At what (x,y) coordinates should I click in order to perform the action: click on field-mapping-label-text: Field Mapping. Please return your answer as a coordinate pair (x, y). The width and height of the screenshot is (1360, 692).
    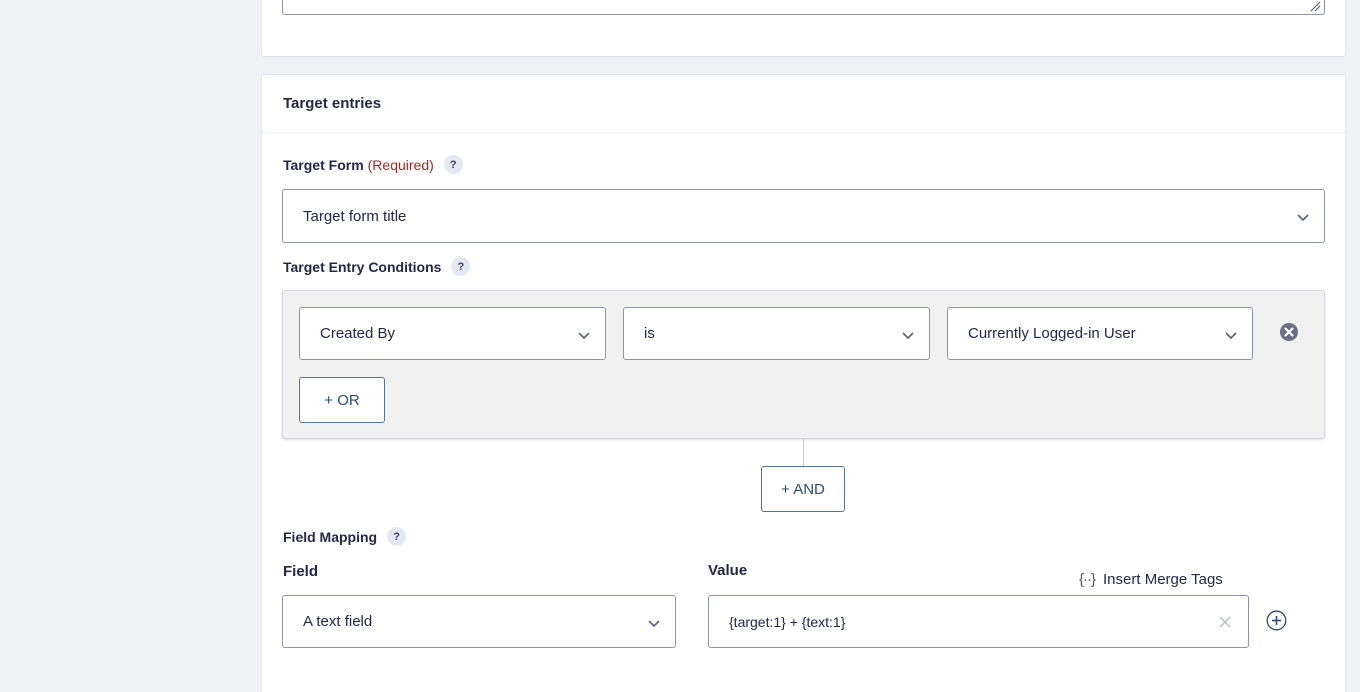
    Looking at the image, I should click on (330, 536).